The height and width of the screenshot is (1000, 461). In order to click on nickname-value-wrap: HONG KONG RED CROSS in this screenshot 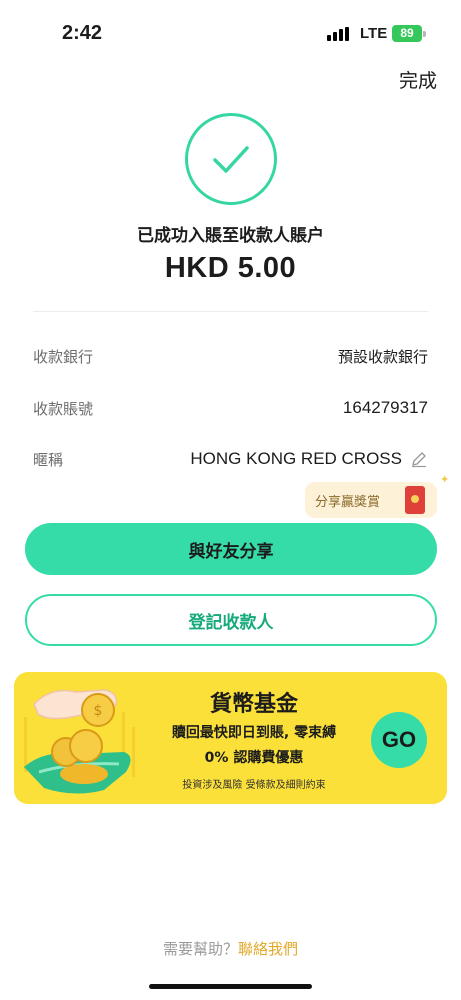, I will do `click(309, 459)`.